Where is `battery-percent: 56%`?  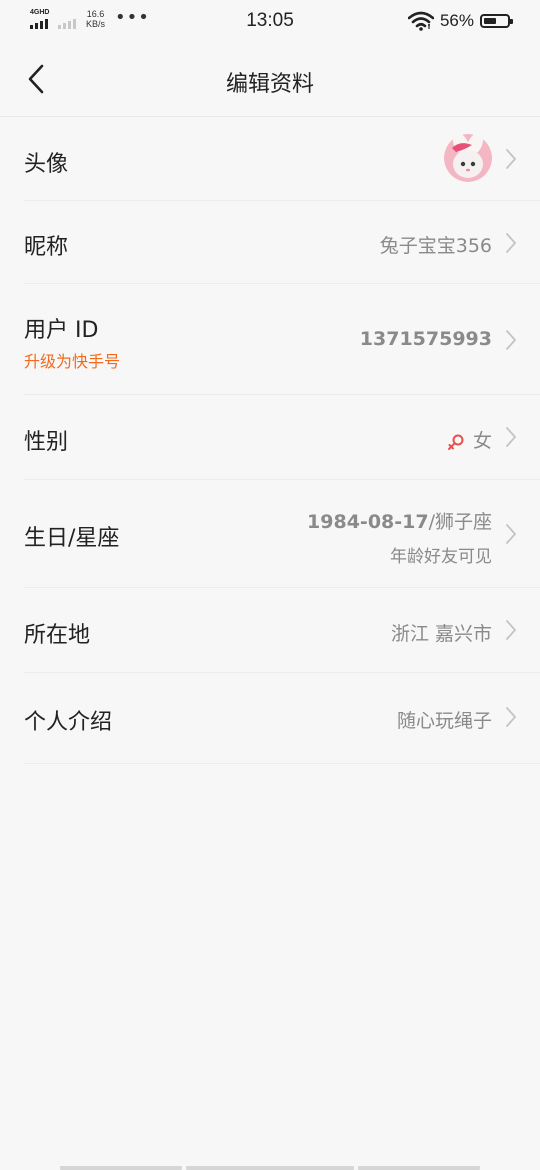
battery-percent: 56% is located at coordinates (456, 20).